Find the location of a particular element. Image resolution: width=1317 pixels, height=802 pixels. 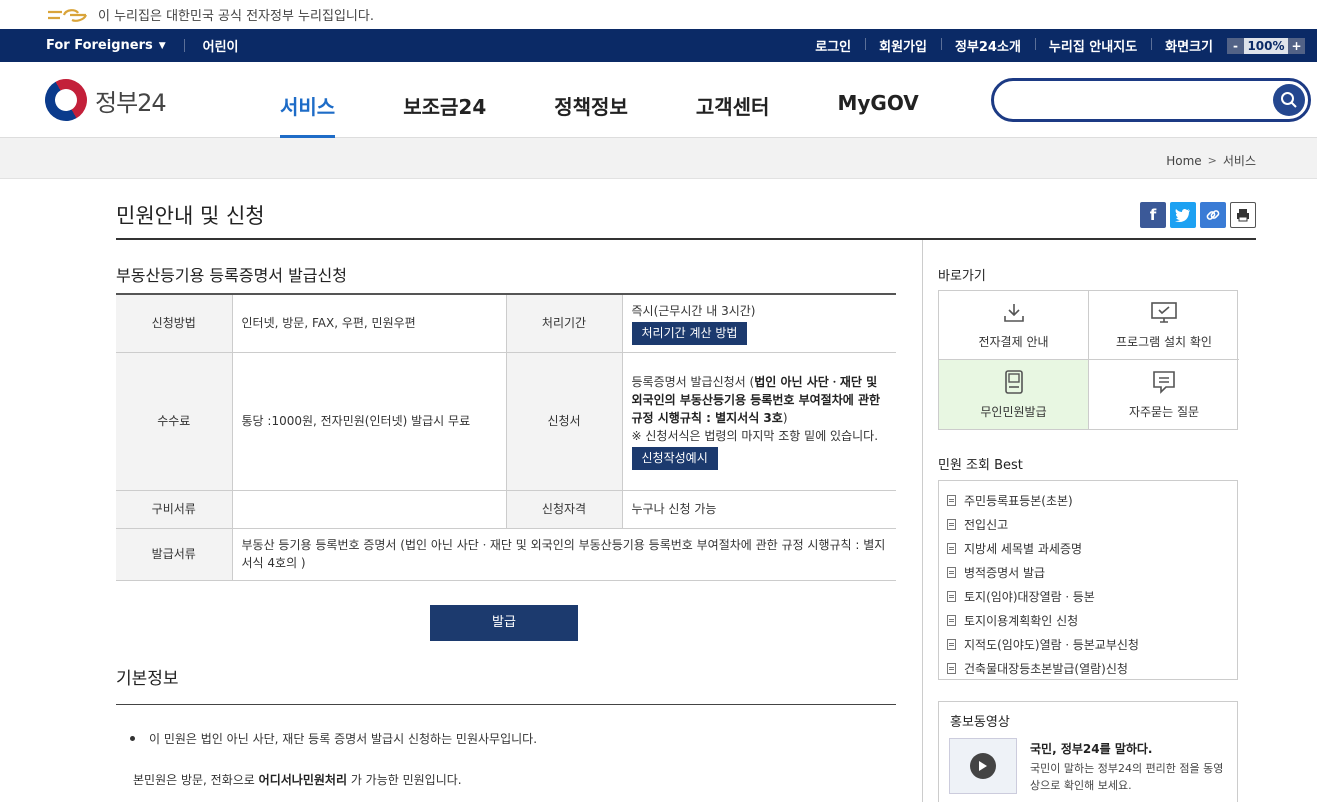

list-item-label: 주민등록표등본(초본) is located at coordinates (1018, 500).